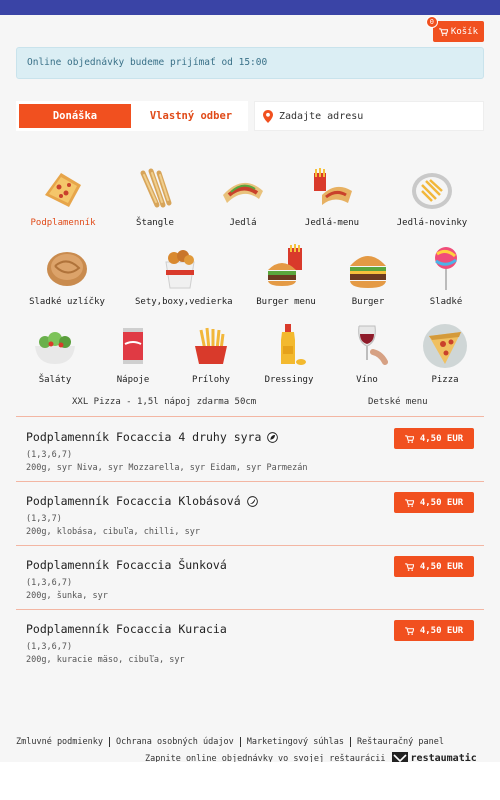 Image resolution: width=500 pixels, height=800 pixels. What do you see at coordinates (368, 272) in the screenshot?
I see `burger-icon` at bounding box center [368, 272].